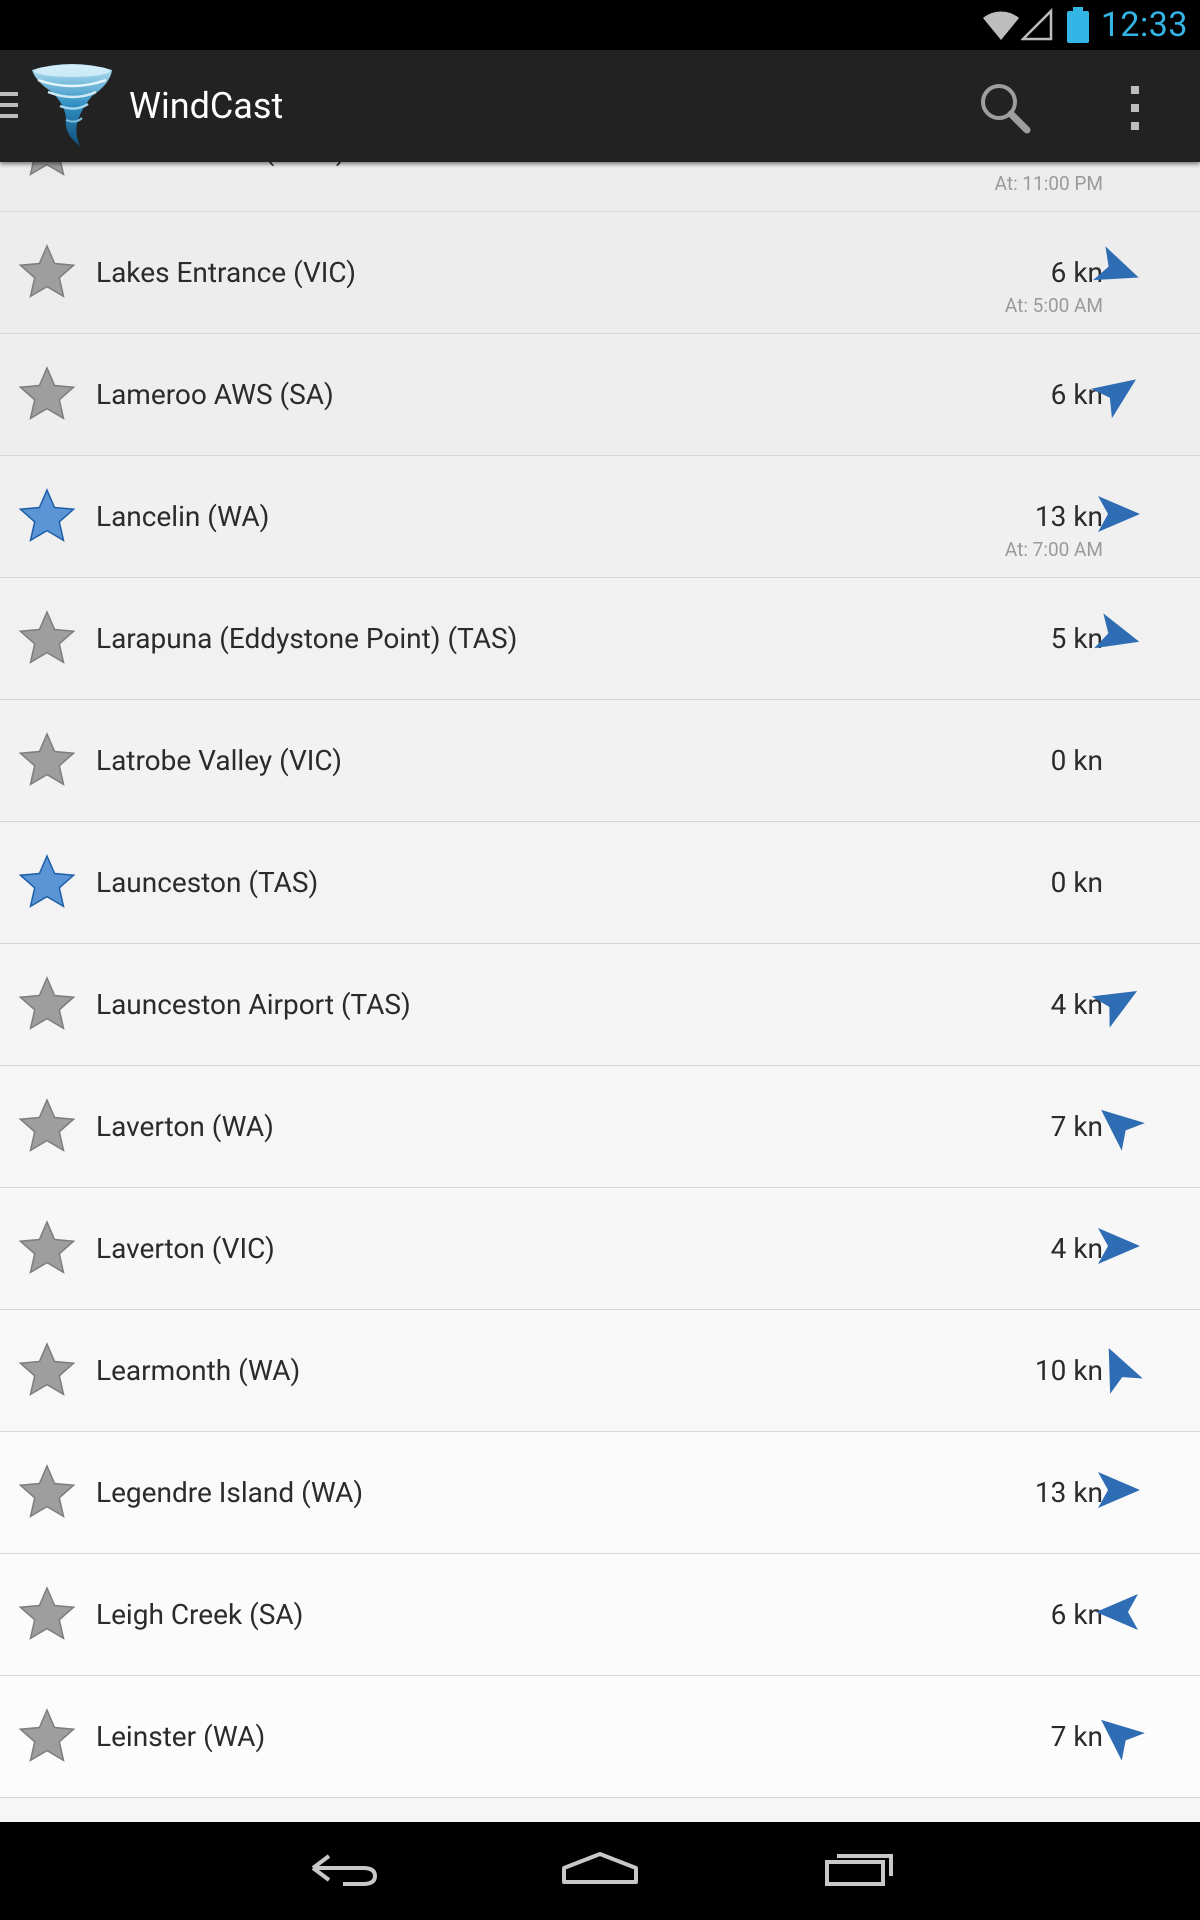 The width and height of the screenshot is (1200, 1920). What do you see at coordinates (10, 105) in the screenshot?
I see `drawer-indicator-icon` at bounding box center [10, 105].